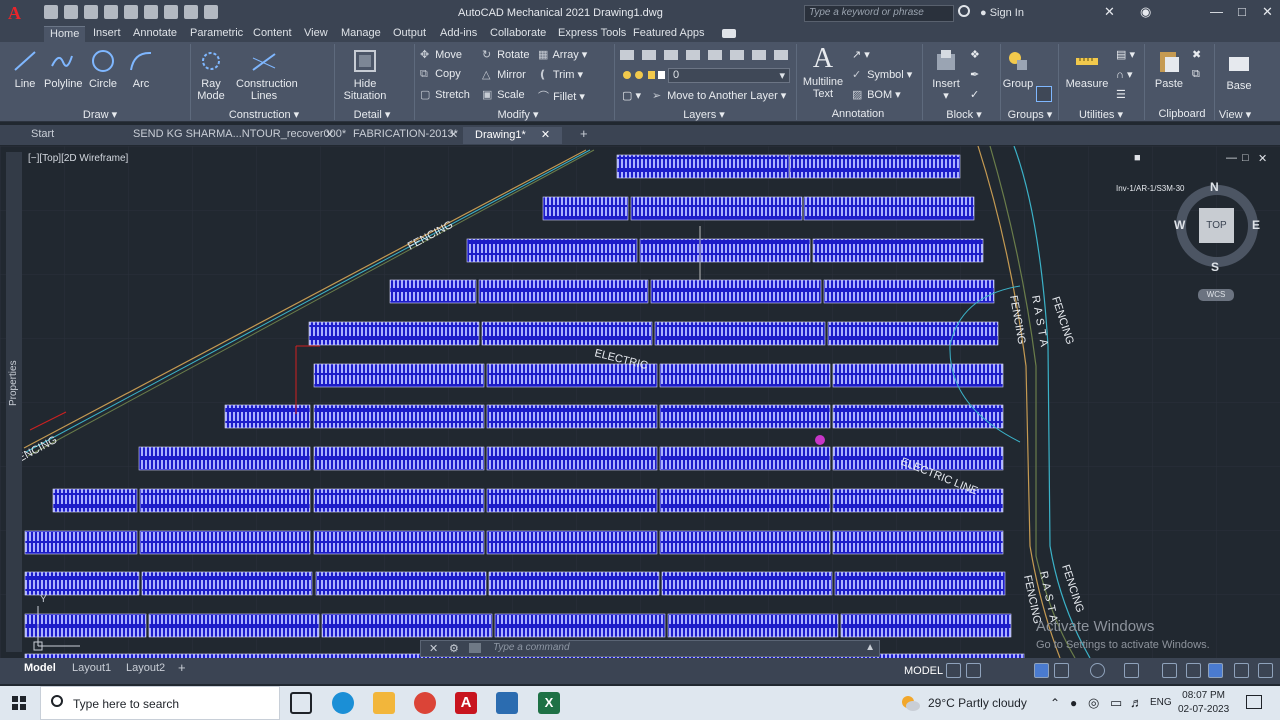 This screenshot has height=720, width=1280. Describe the element at coordinates (644, 75) in the screenshot. I see `layer-state-icons` at that location.